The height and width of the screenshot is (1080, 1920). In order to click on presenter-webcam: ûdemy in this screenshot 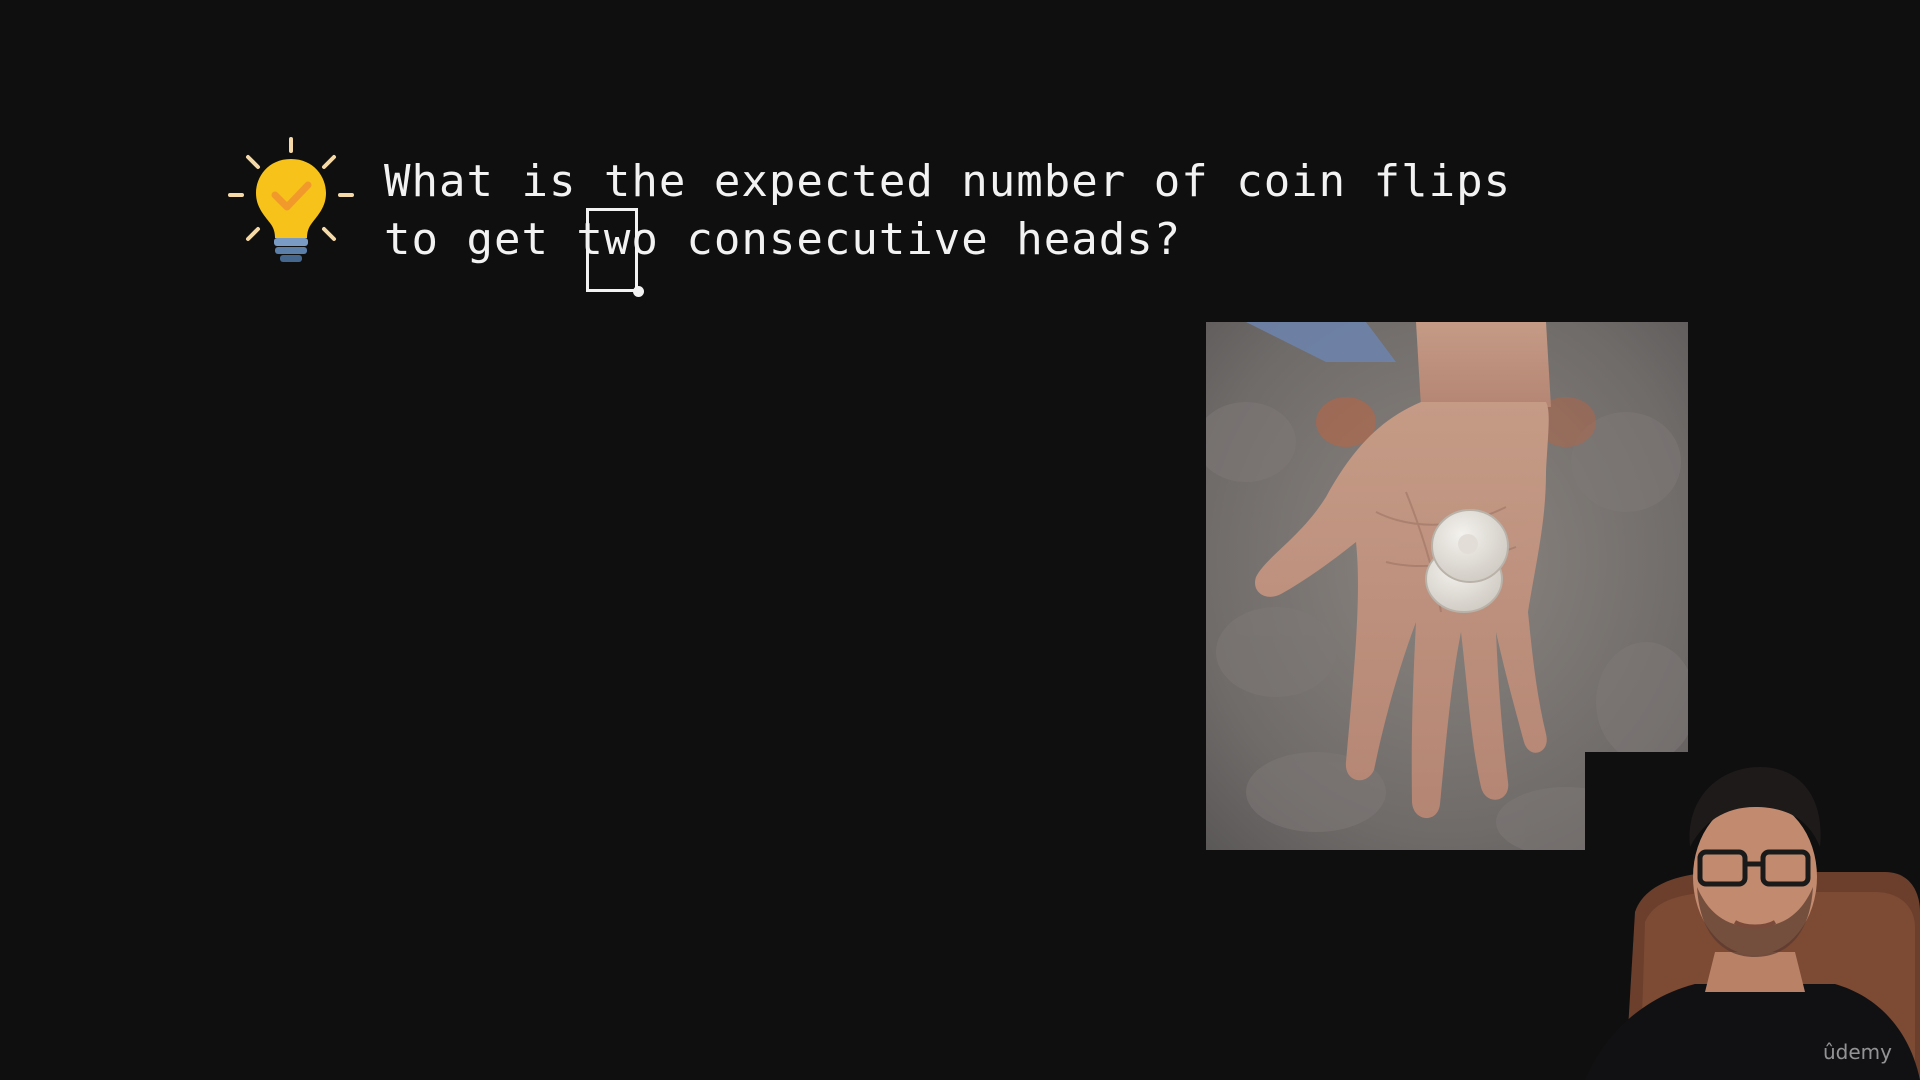, I will do `click(1752, 916)`.